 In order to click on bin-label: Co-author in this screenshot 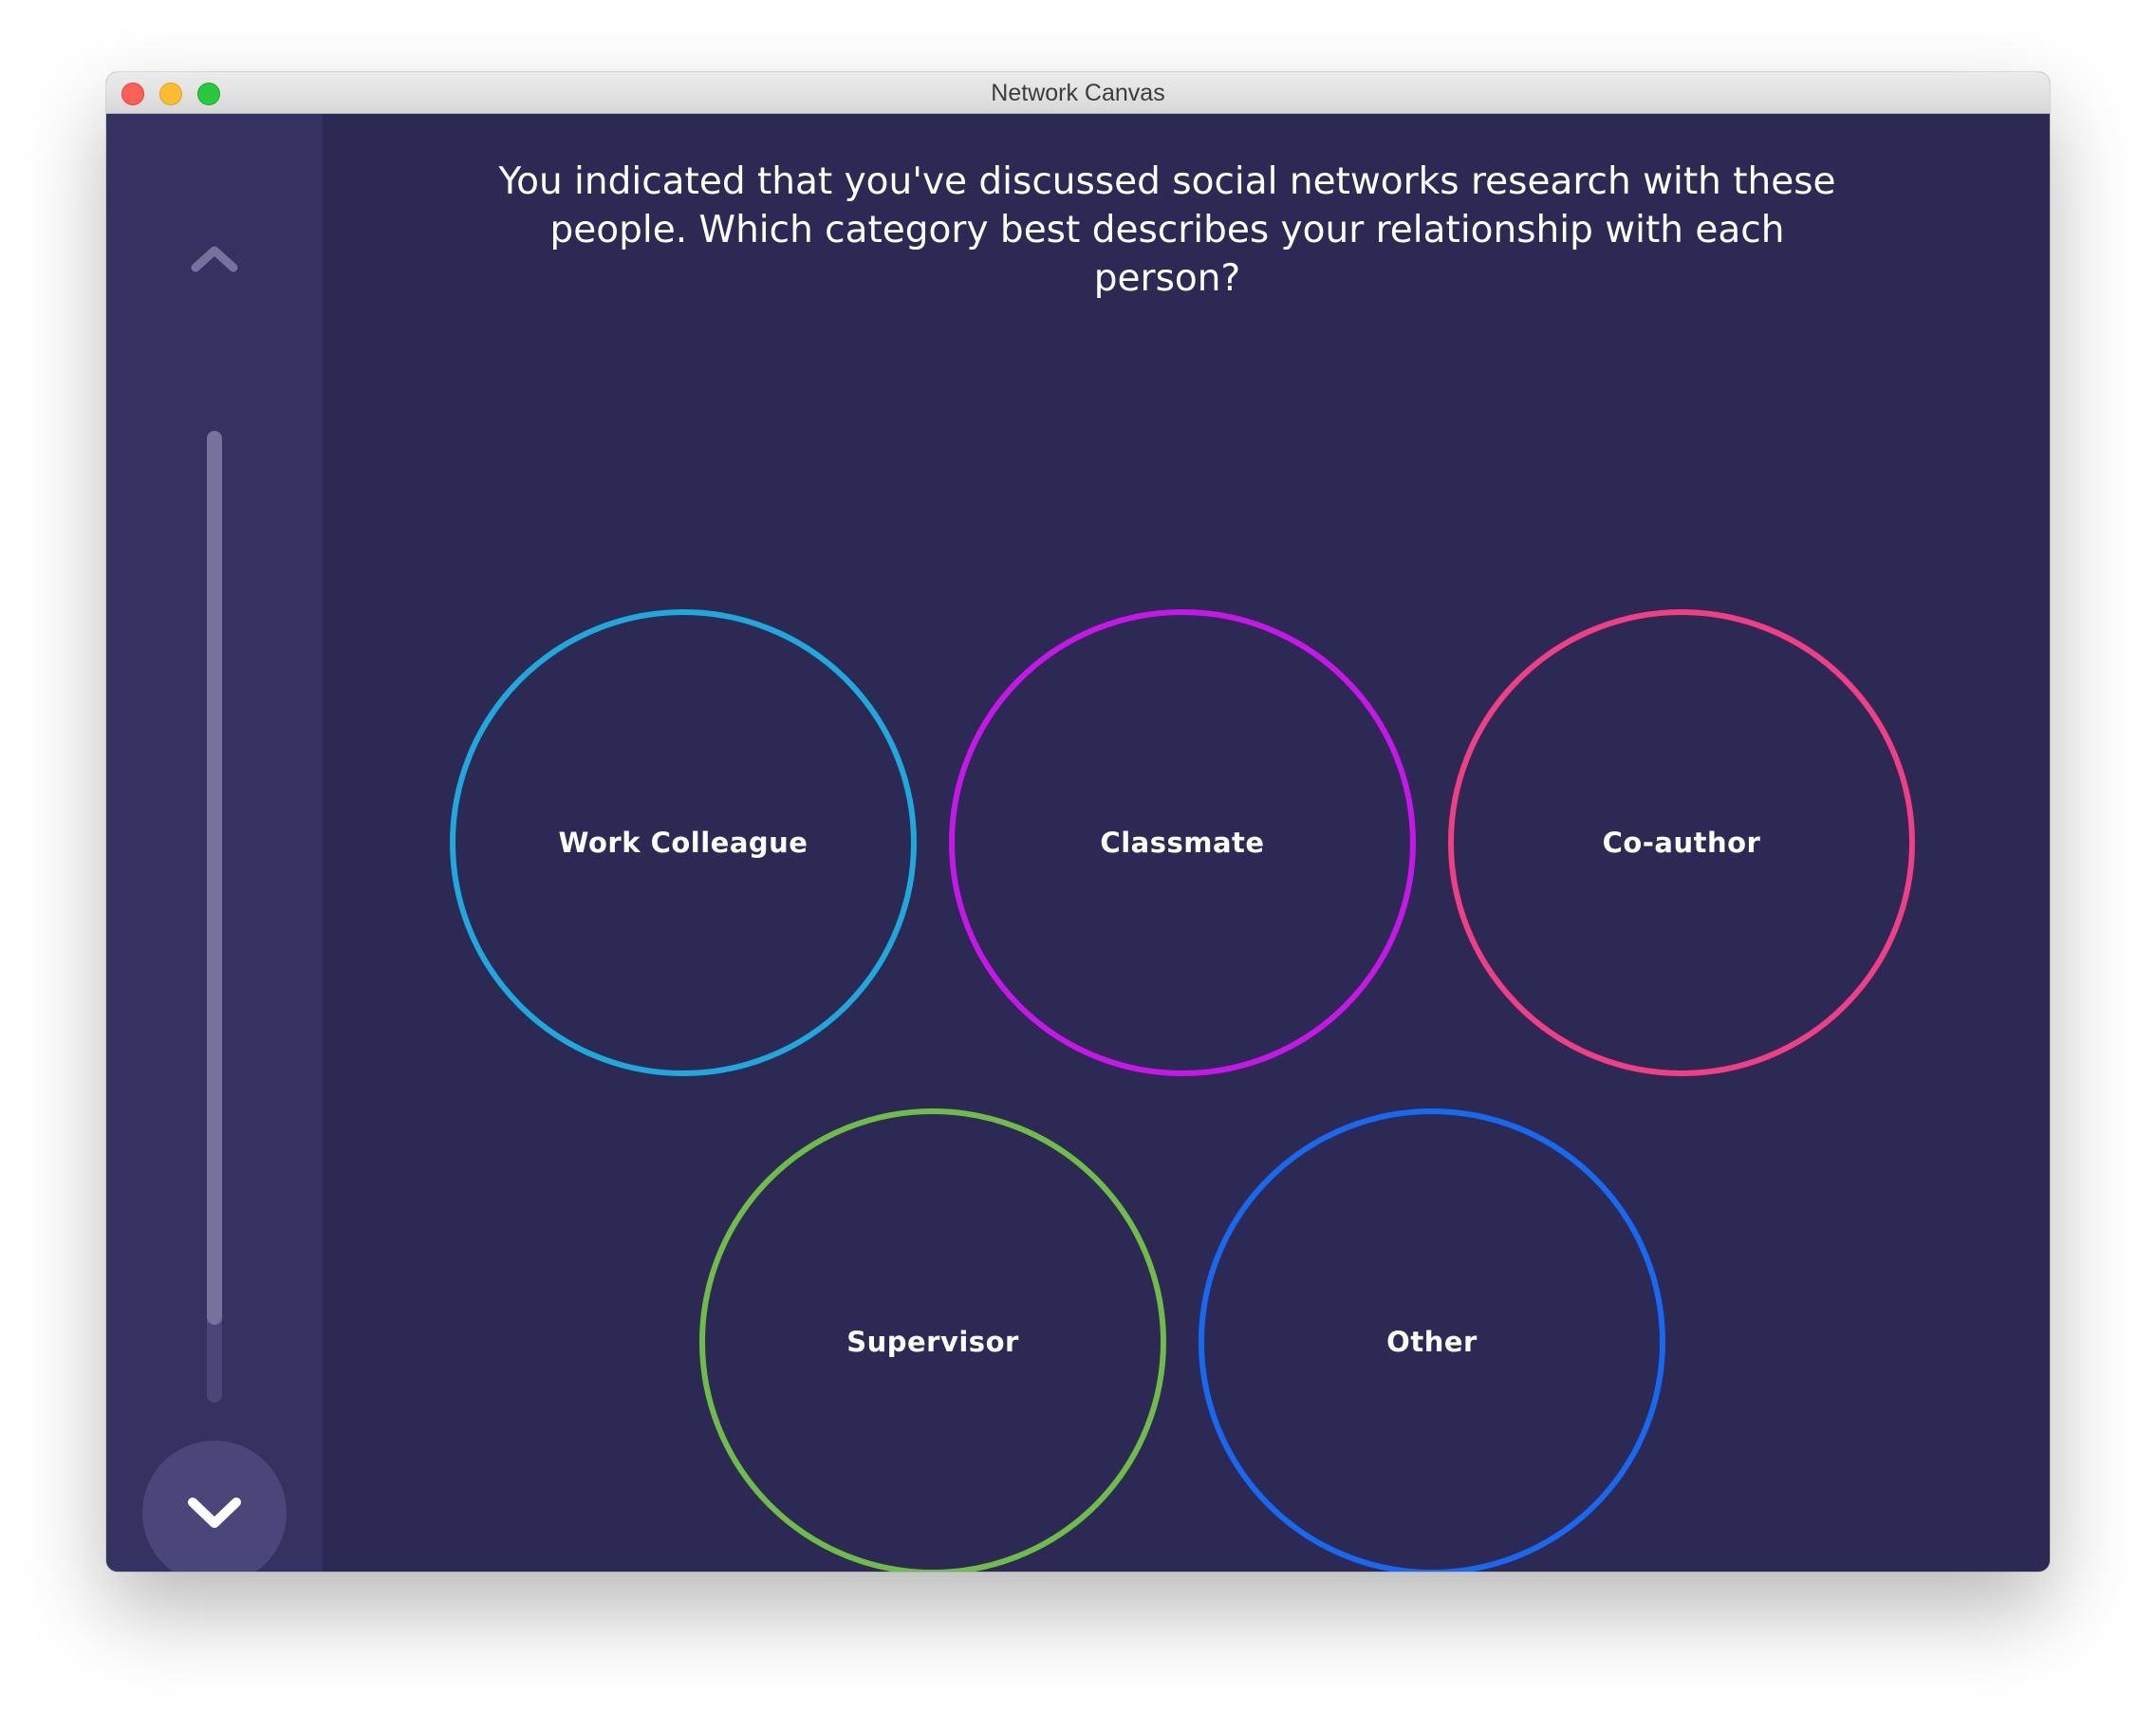, I will do `click(1681, 843)`.